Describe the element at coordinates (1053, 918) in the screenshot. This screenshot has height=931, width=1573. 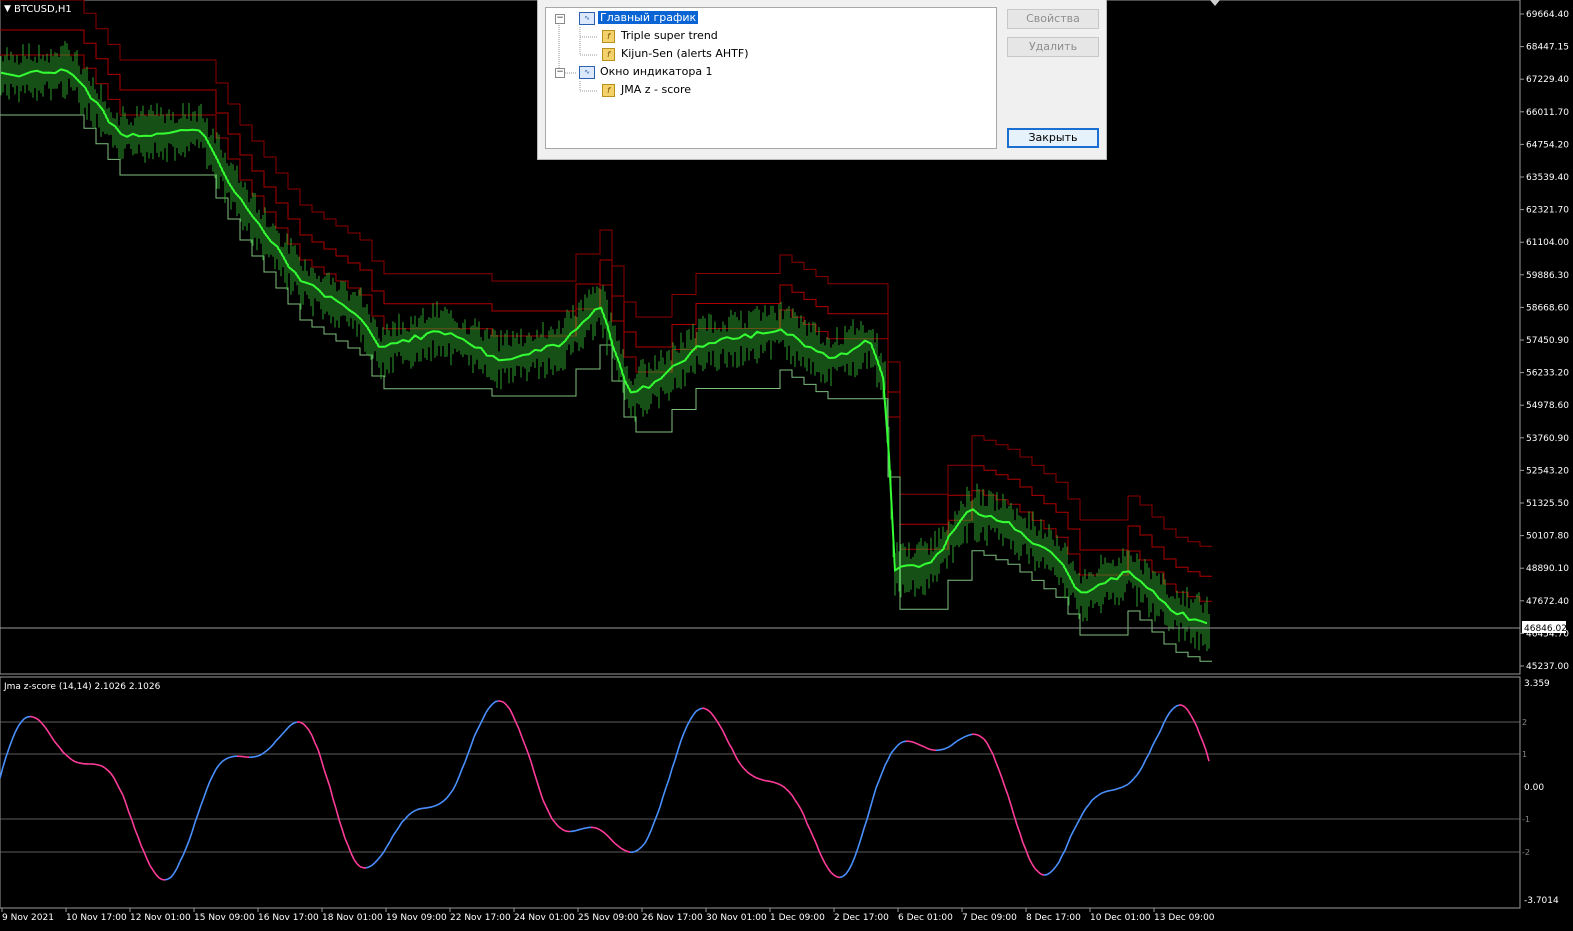
I see `time-tick-label: 8 Dec 17:00` at that location.